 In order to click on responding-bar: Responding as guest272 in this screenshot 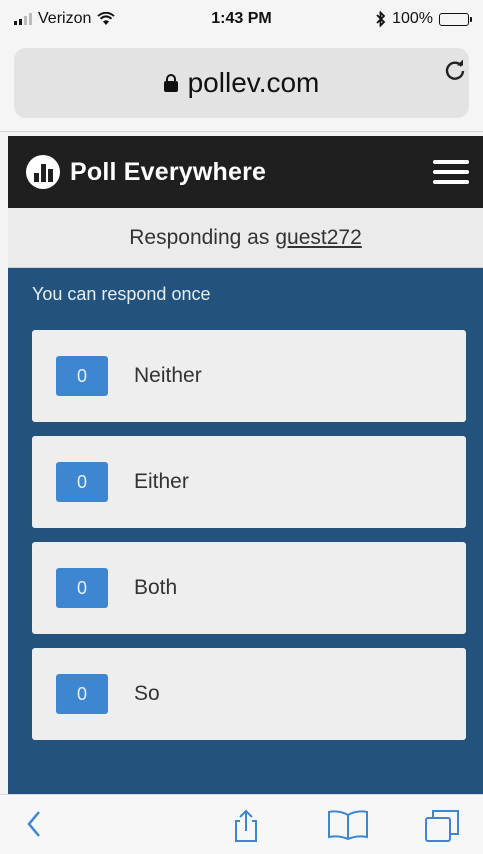, I will do `click(245, 238)`.